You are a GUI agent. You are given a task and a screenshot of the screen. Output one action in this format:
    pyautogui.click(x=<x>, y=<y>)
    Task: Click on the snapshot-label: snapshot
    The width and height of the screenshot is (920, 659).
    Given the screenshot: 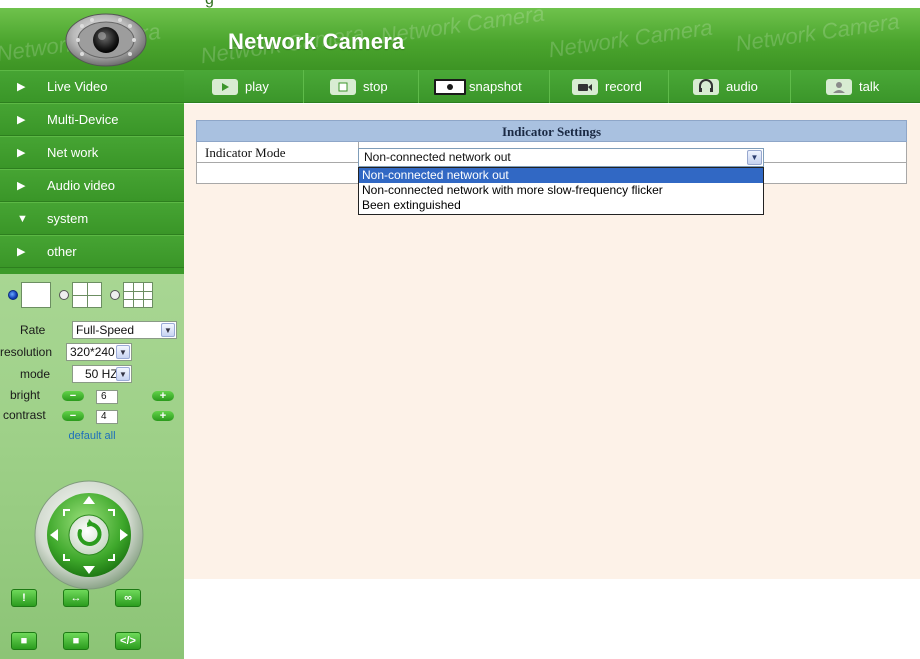 What is the action you would take?
    pyautogui.click(x=495, y=86)
    